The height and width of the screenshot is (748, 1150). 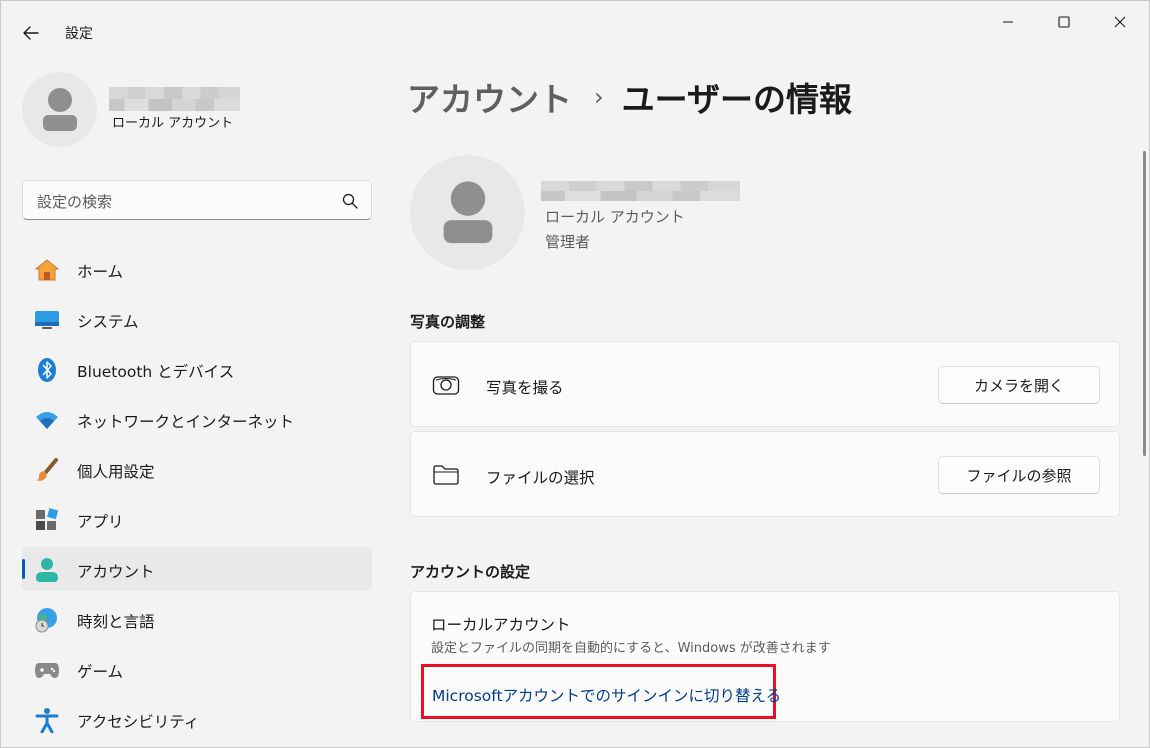 I want to click on brush-icon, so click(x=47, y=470).